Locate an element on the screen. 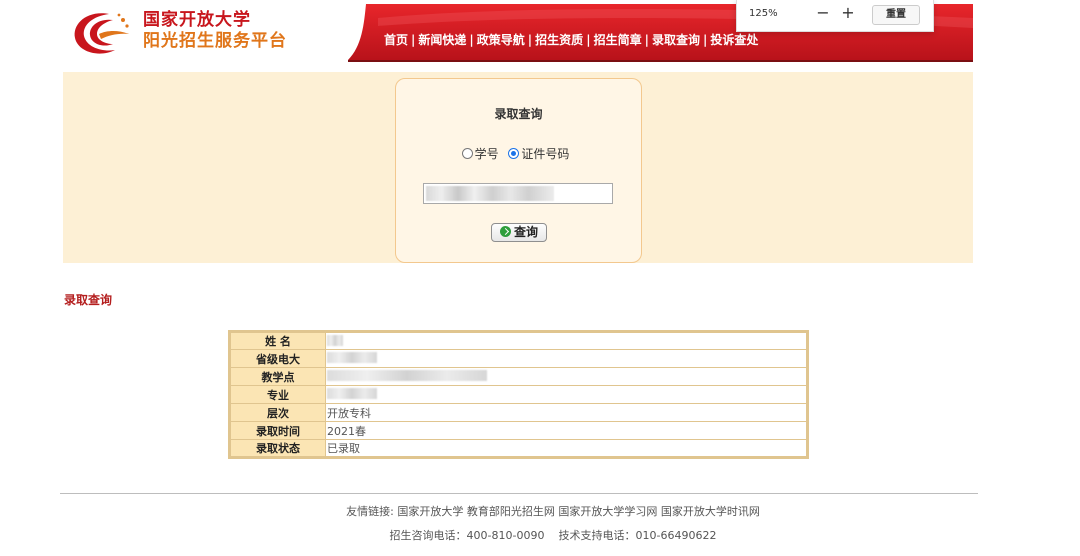  go-arrow-icon is located at coordinates (505, 231).